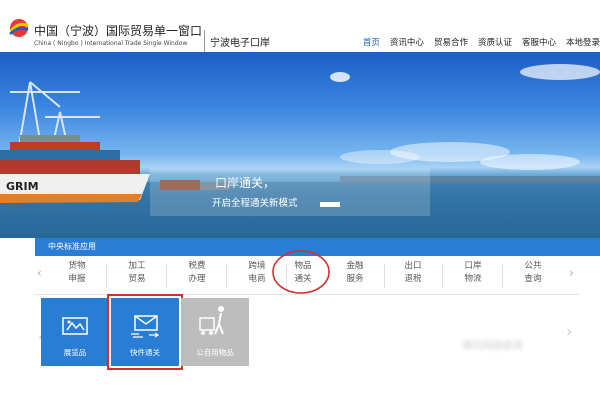 The height and width of the screenshot is (400, 600). I want to click on category-processing-trade: 加工 贸易, so click(137, 274).